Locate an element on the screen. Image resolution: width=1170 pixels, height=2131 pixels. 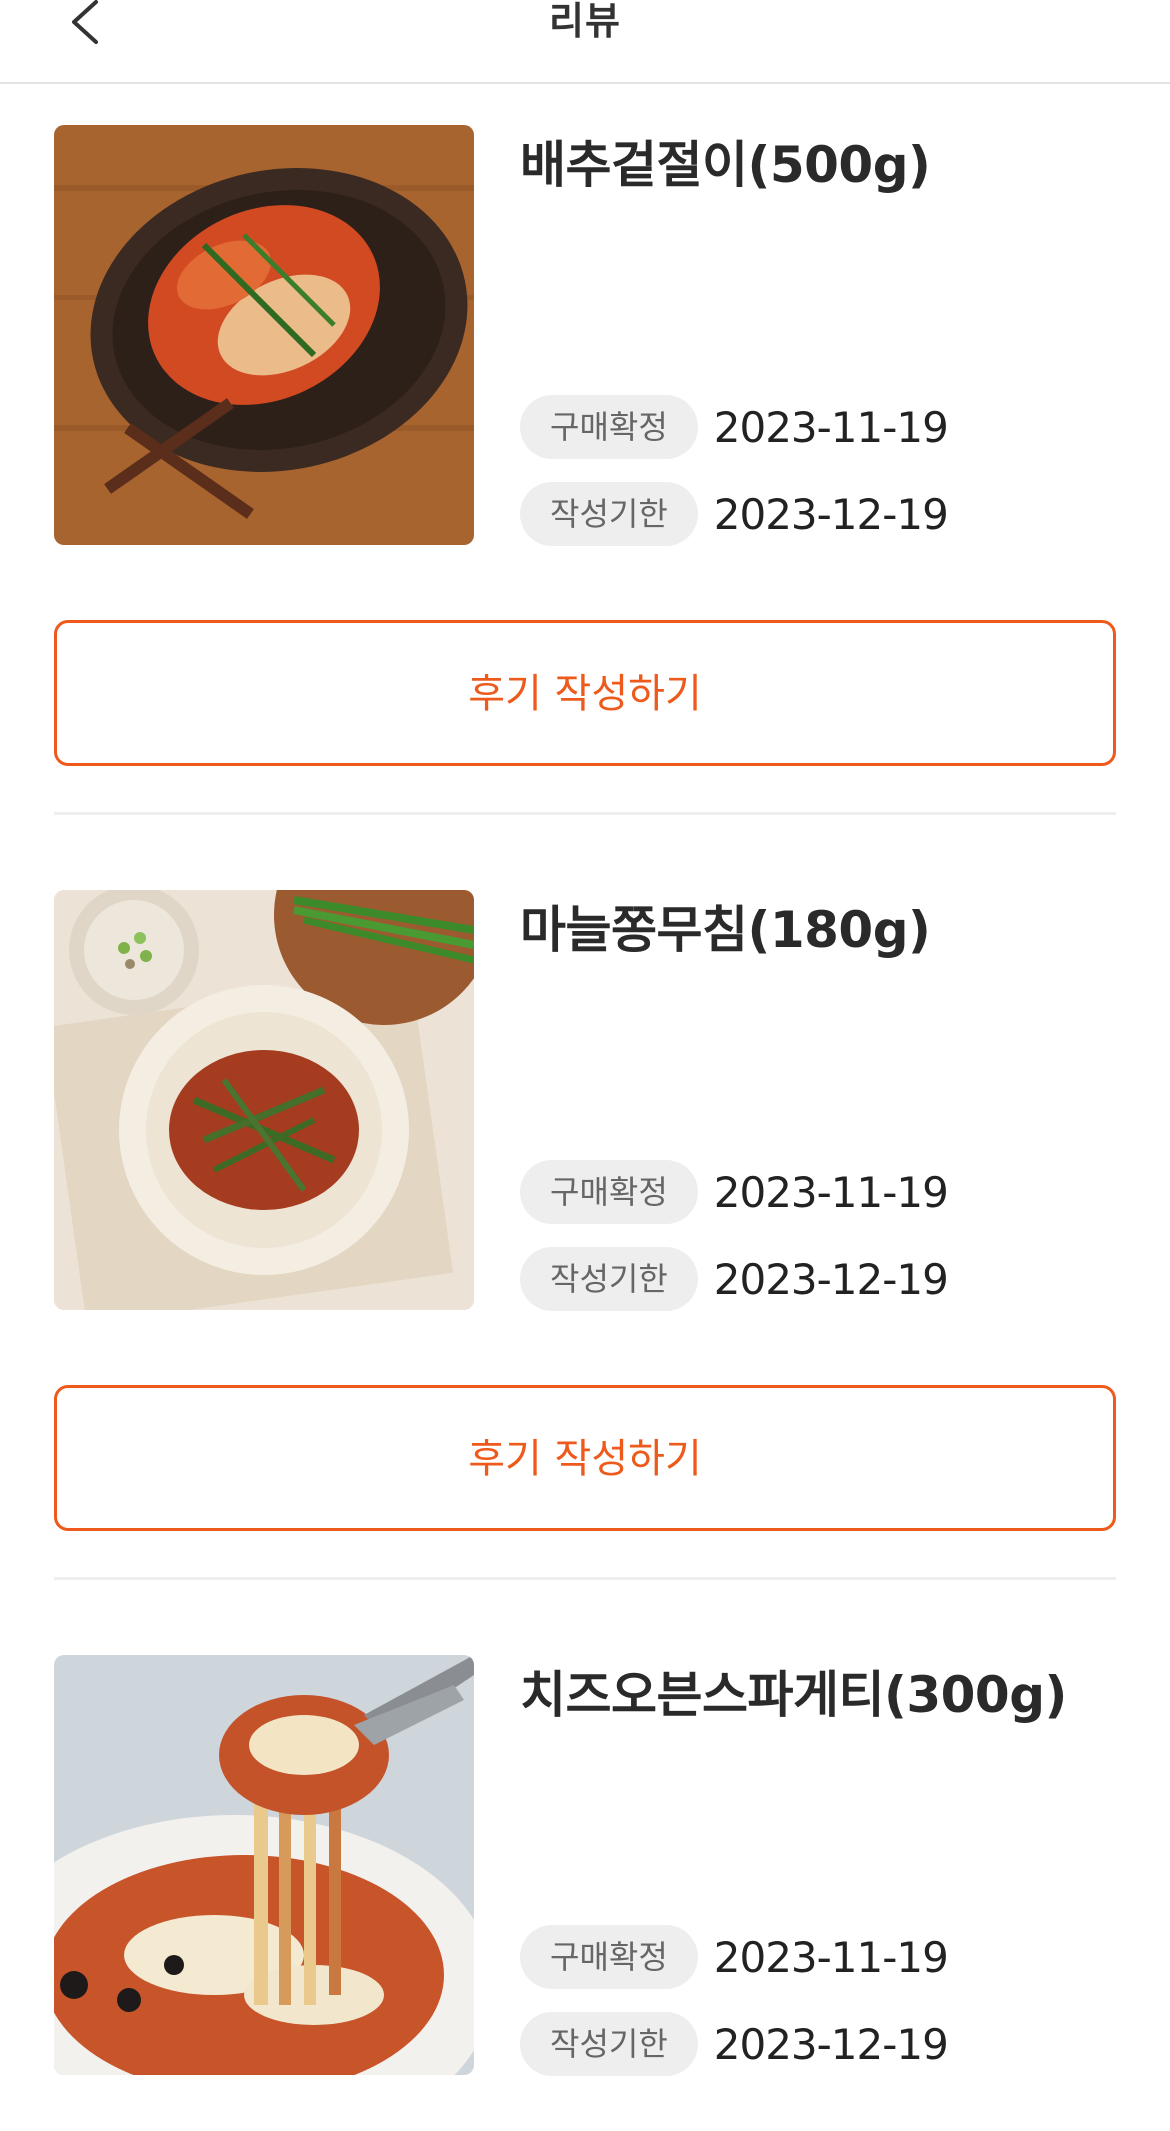
product-name: 배추겉절이(500g) is located at coordinates (725, 165).